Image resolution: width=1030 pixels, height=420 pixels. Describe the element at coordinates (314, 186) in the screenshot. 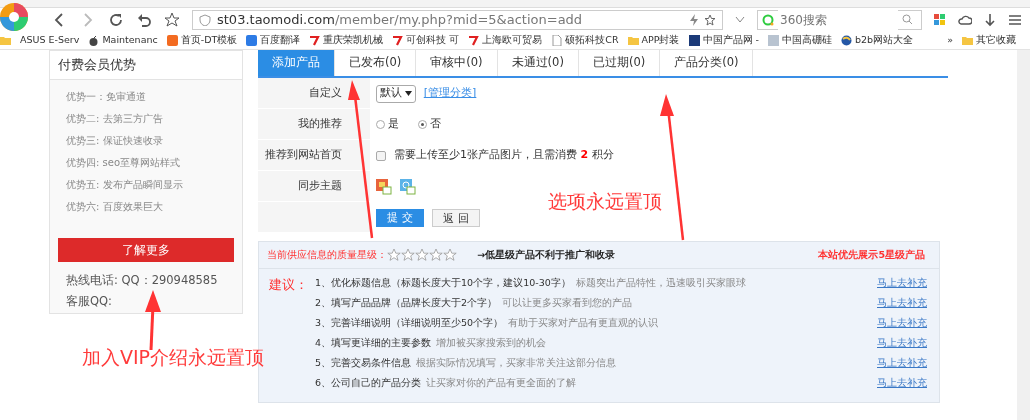

I see `field-label: 同步主题` at that location.